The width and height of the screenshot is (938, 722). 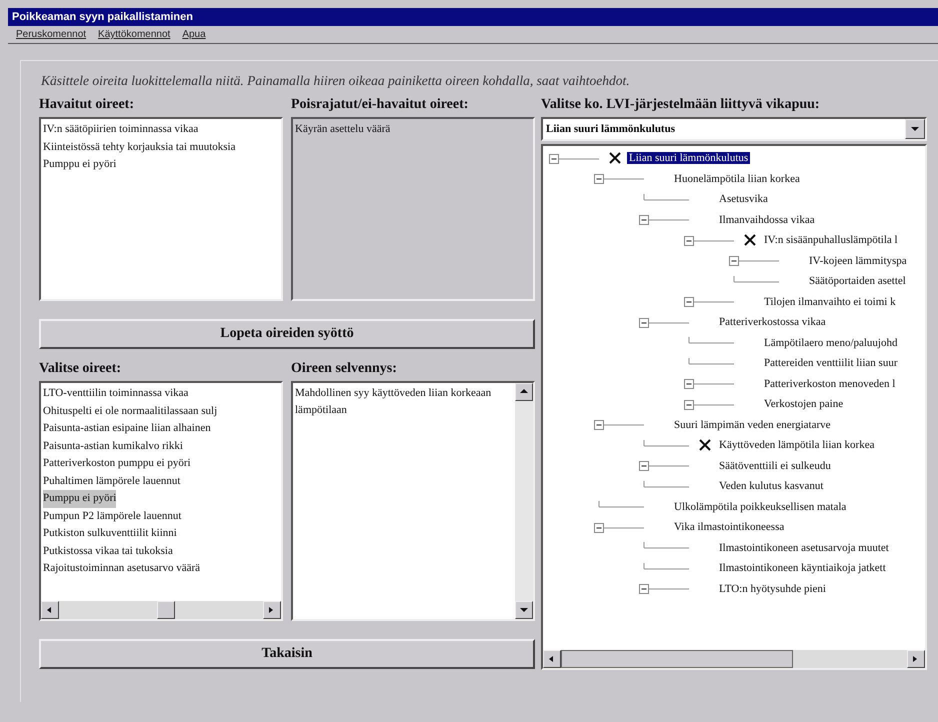 I want to click on list-item: Puhaltimen lämpörele lauennut, so click(x=111, y=481).